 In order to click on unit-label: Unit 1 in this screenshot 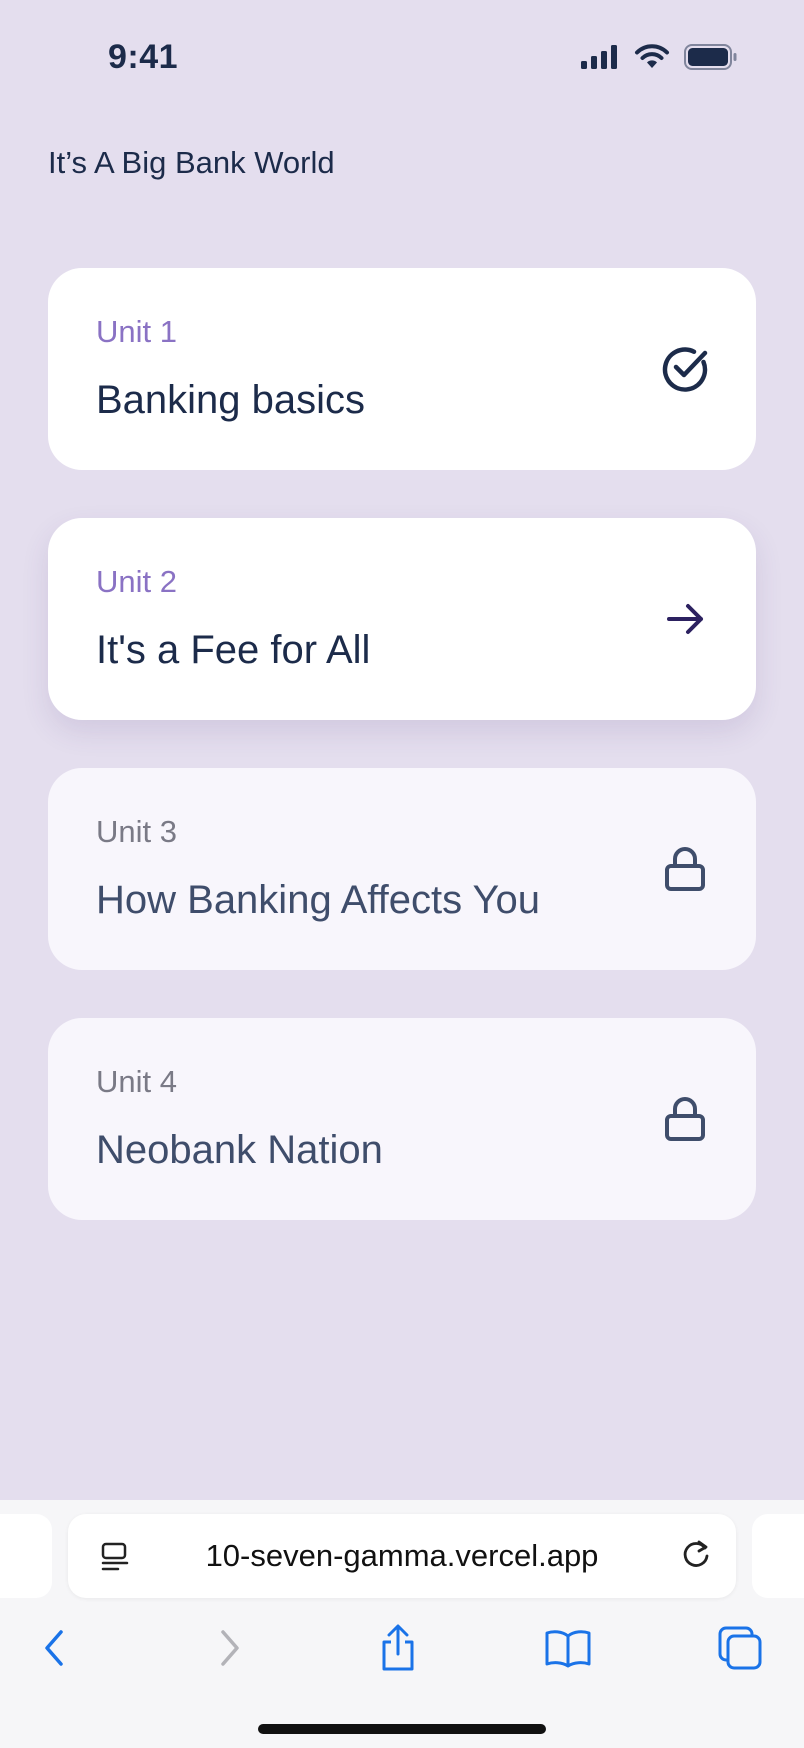, I will do `click(136, 331)`.